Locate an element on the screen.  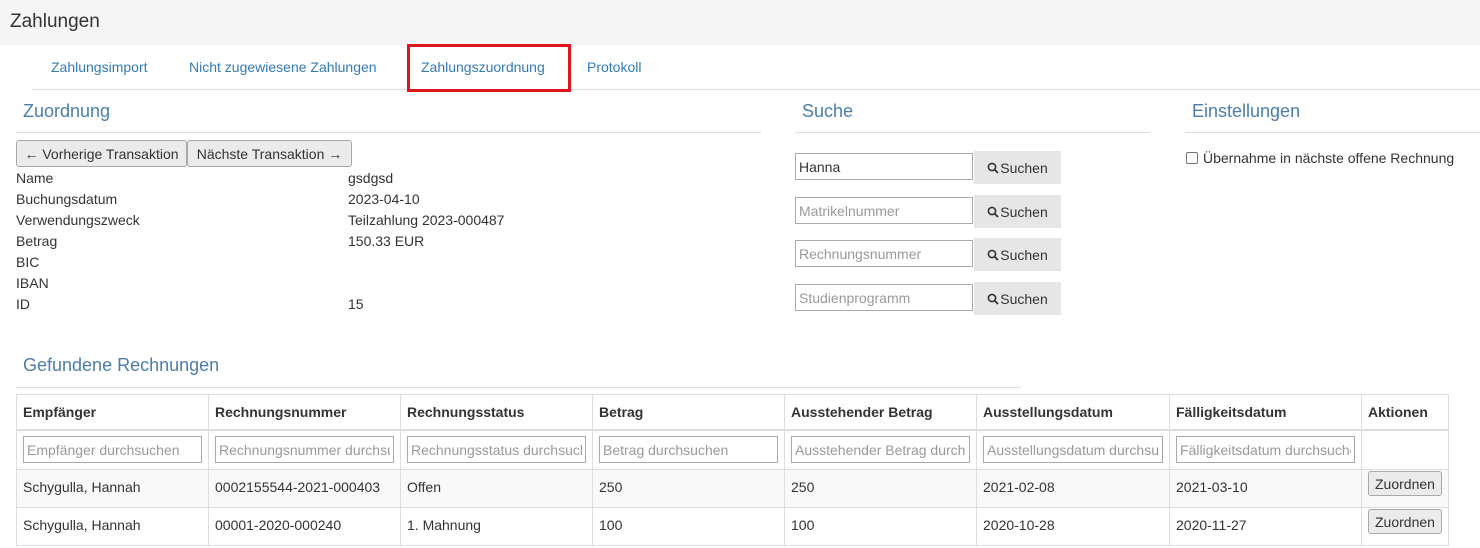
cell-ausstellungsdatum: 2021-02-08 is located at coordinates (1073, 488).